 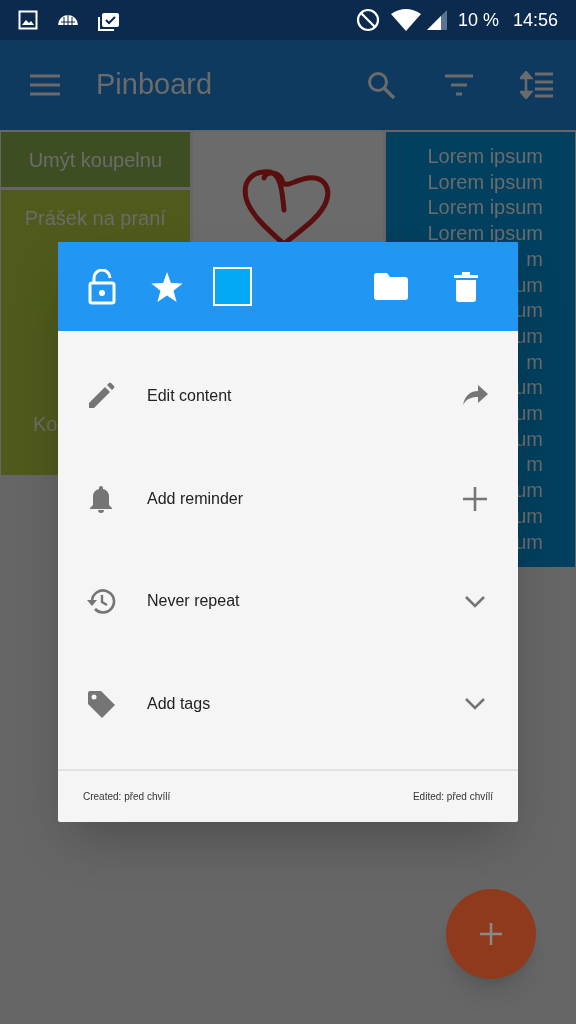 What do you see at coordinates (535, 20) in the screenshot?
I see `clock-text: 14:56` at bounding box center [535, 20].